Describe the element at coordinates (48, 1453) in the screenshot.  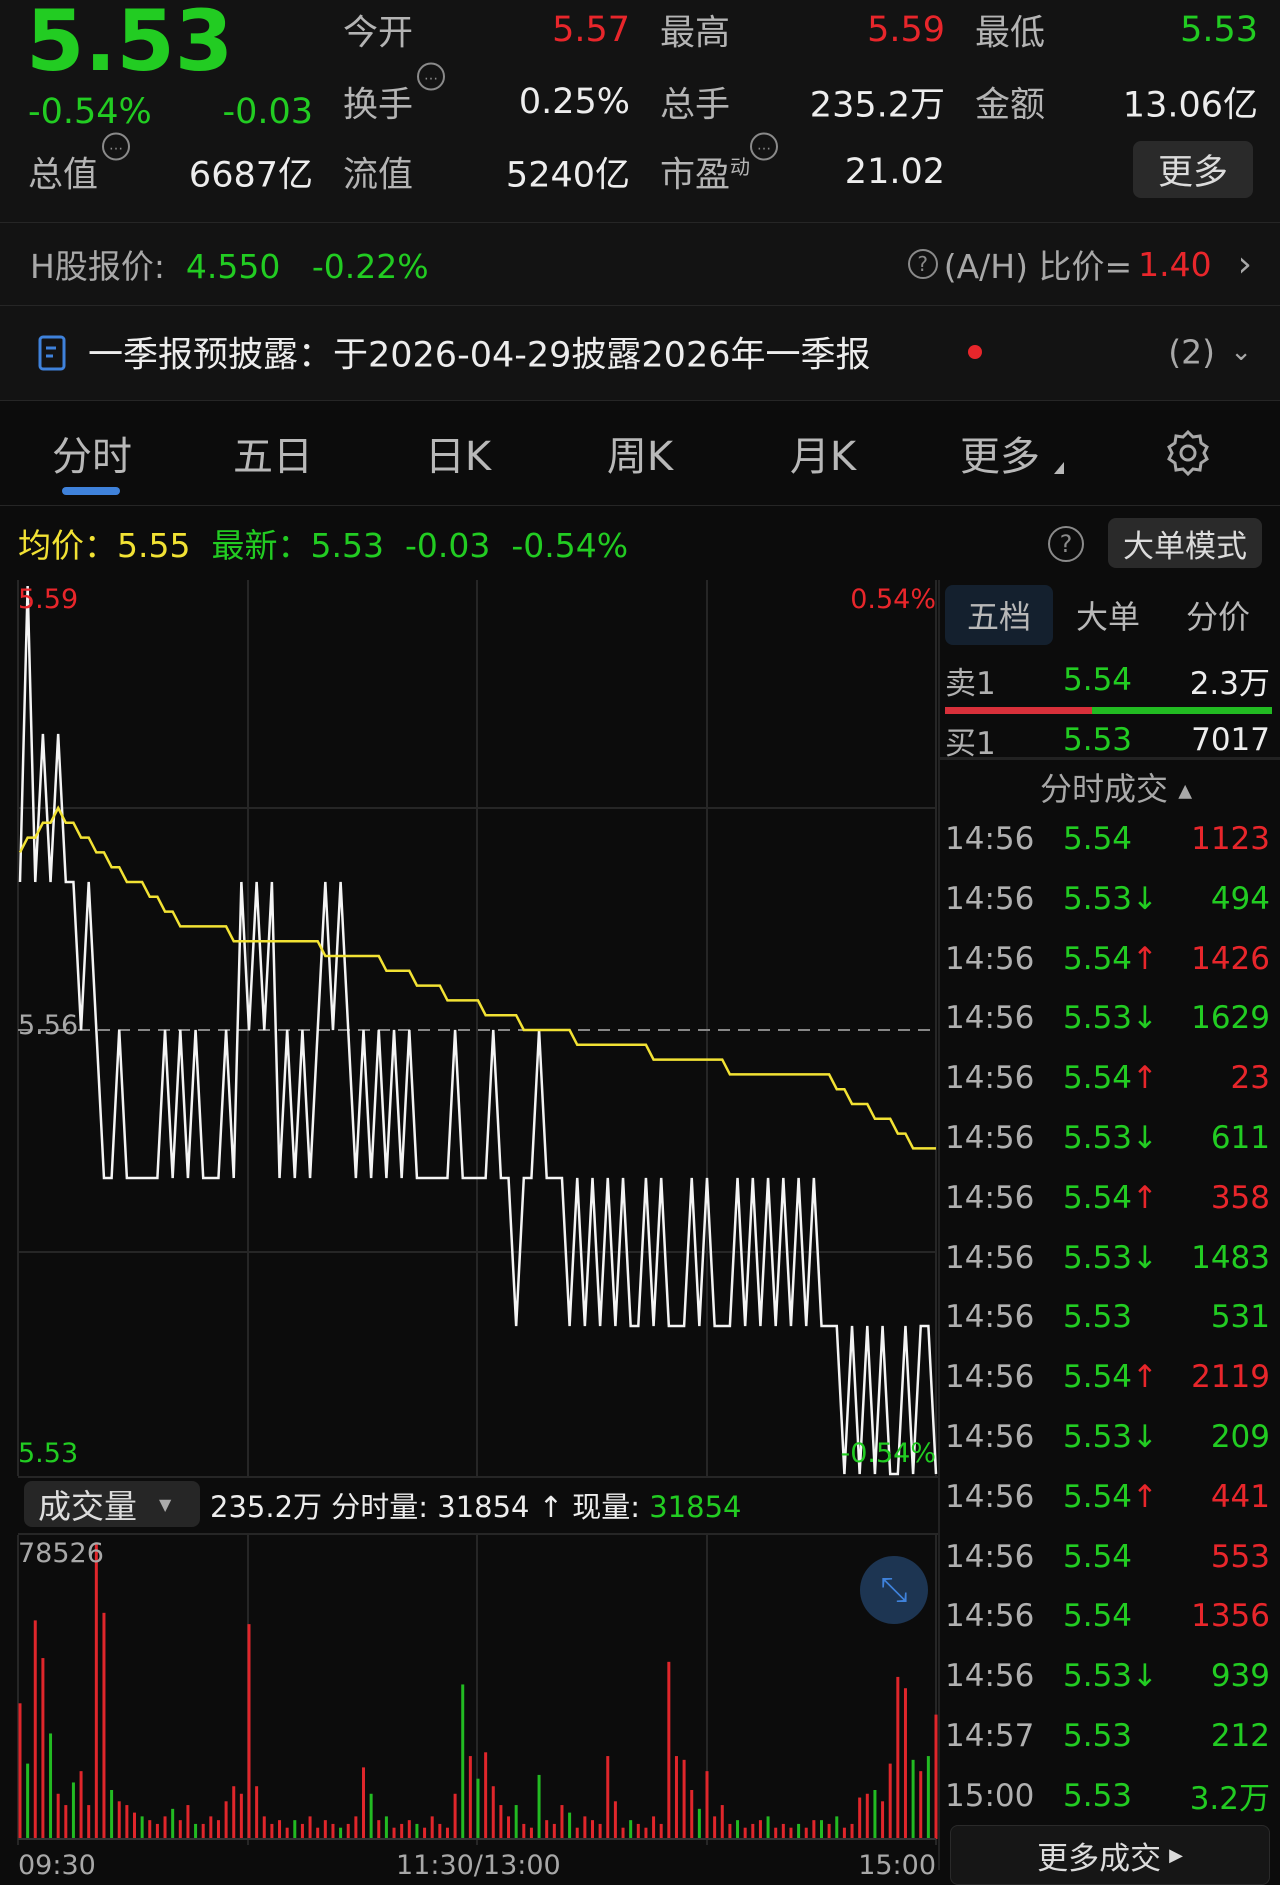
I see `y-label-bottom: 5.53` at that location.